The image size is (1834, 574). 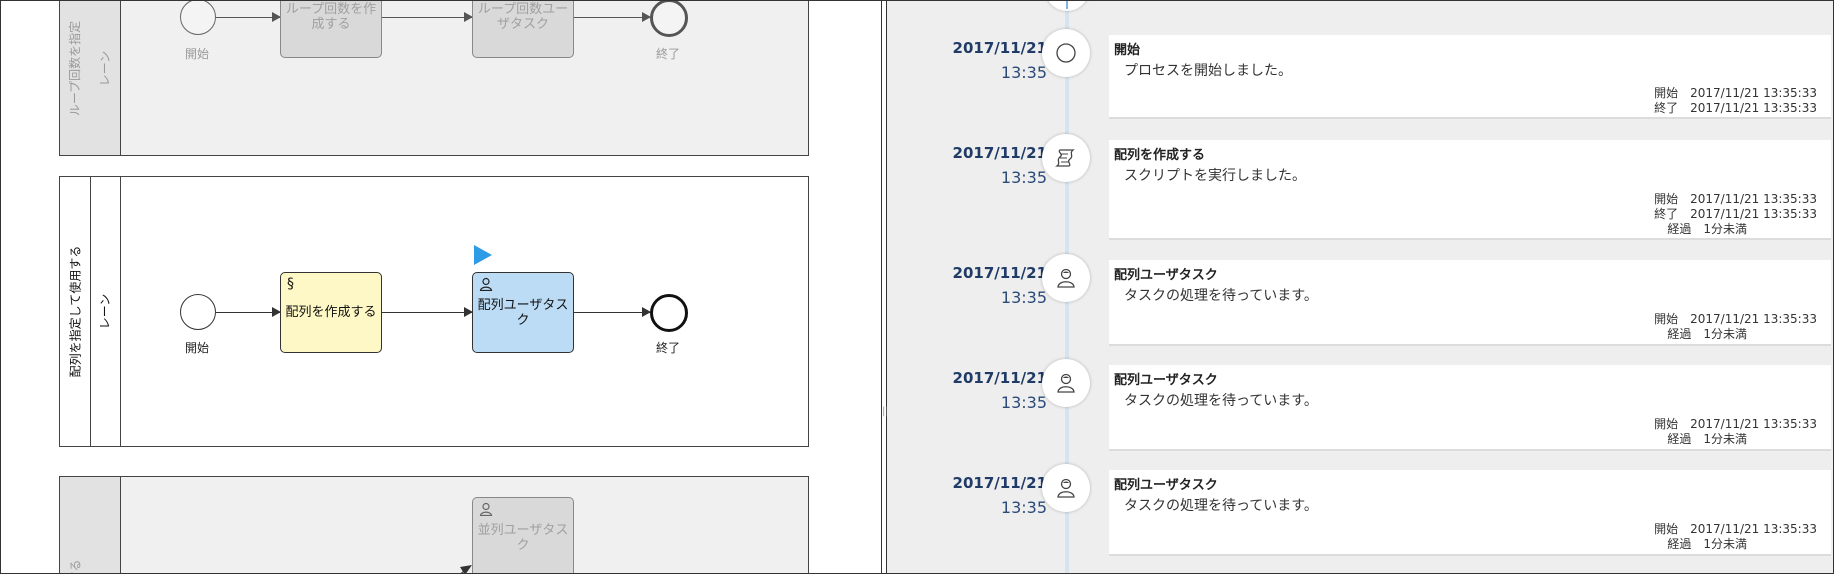 What do you see at coordinates (290, 284) in the screenshot?
I see `script-icon: §` at bounding box center [290, 284].